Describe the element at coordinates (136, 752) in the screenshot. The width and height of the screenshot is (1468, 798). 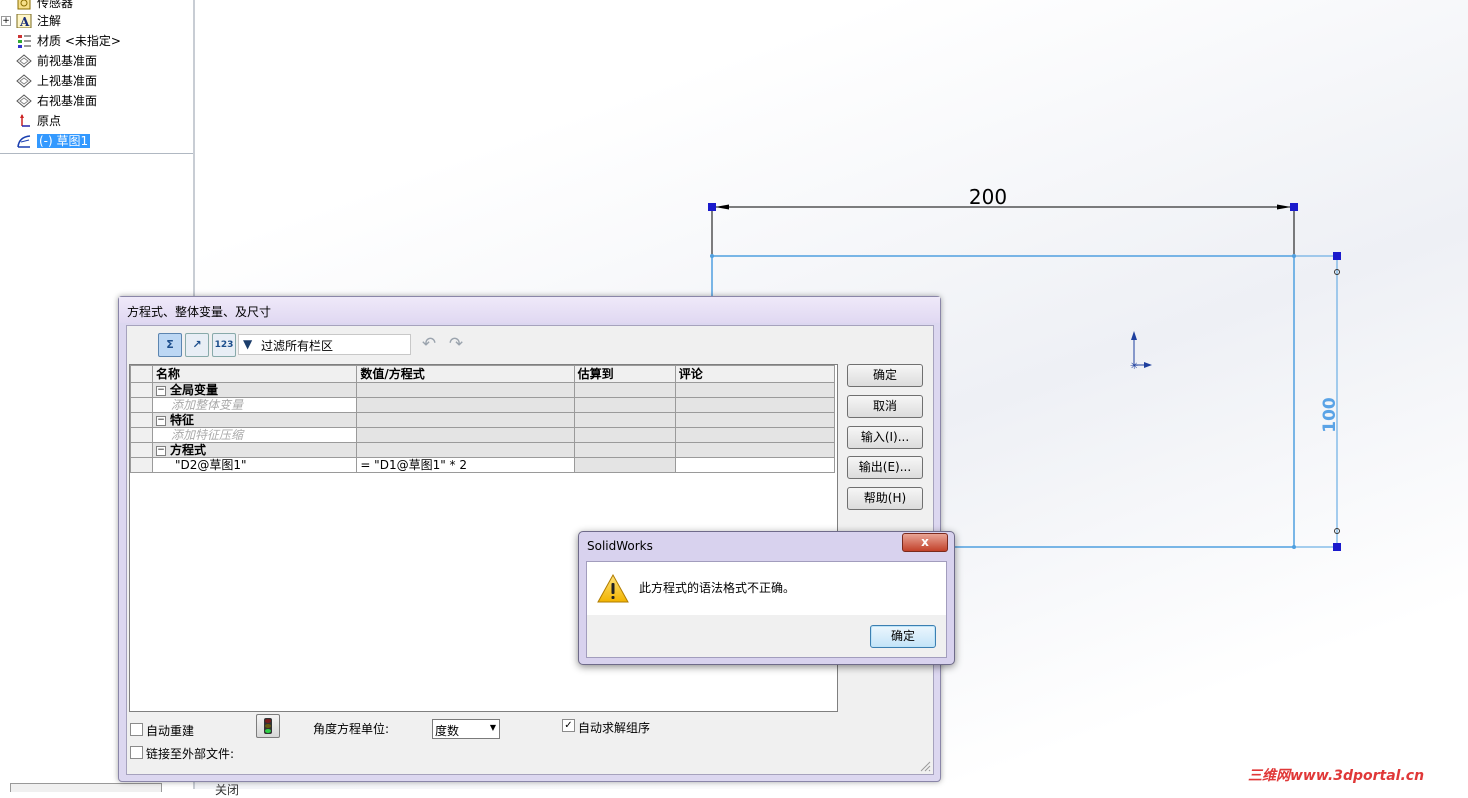
I see `link-external-file-checkbox` at that location.